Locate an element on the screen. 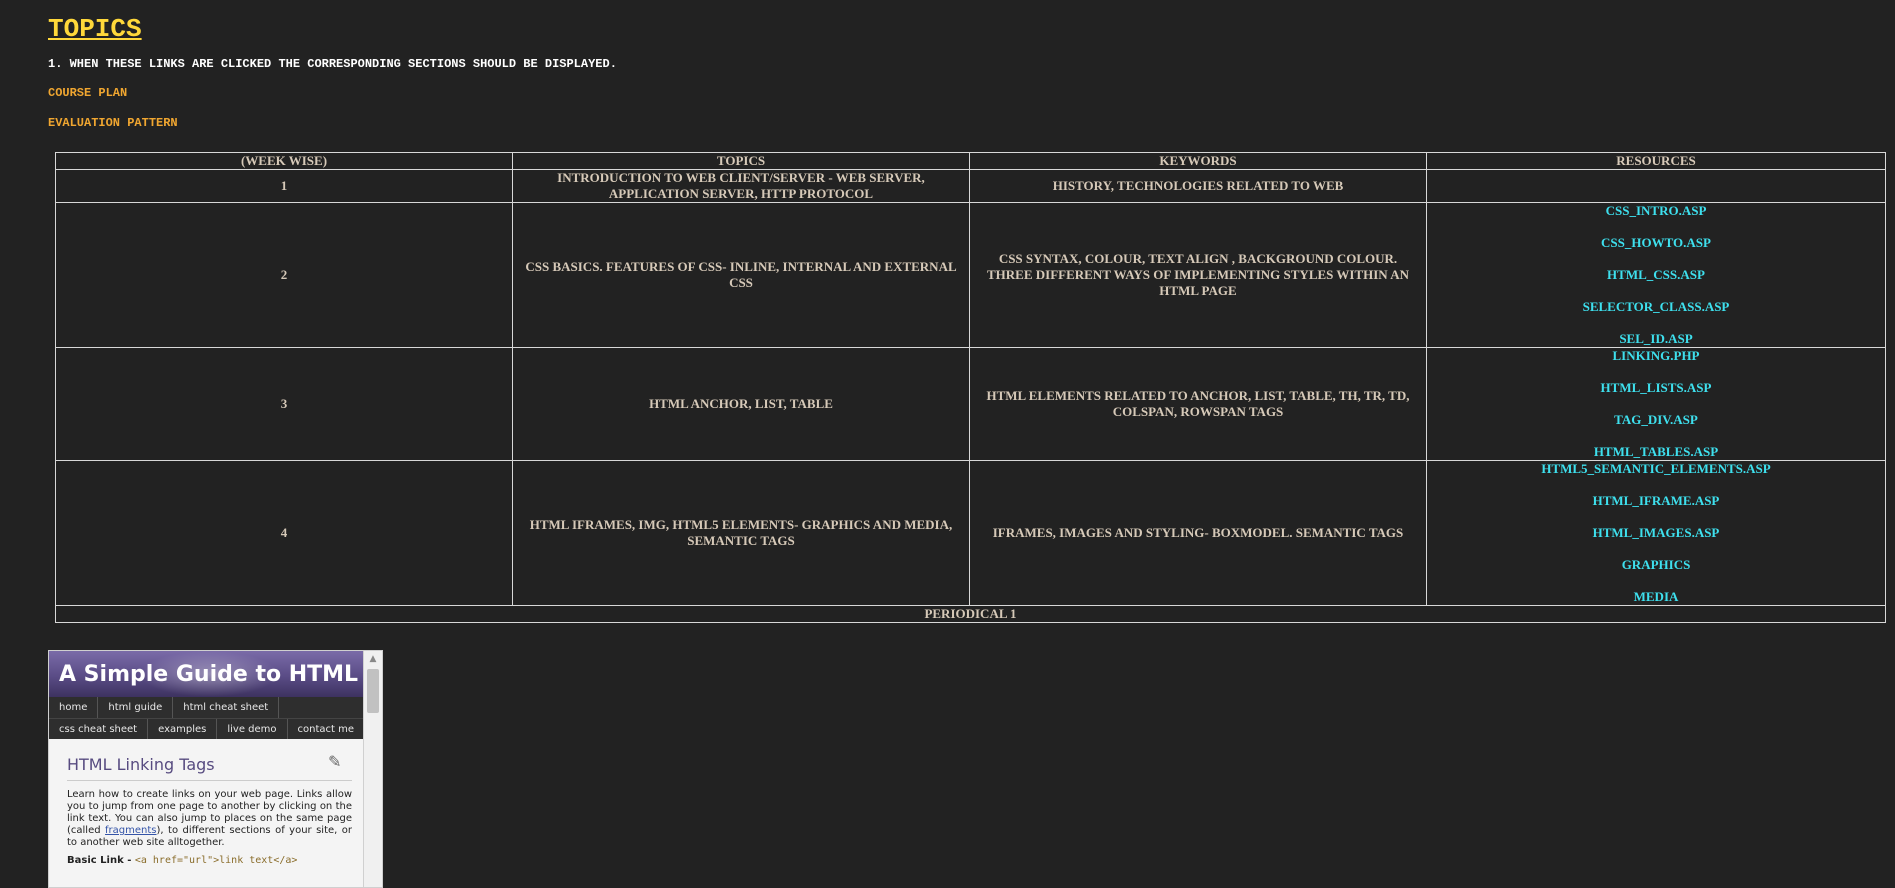  resource-link: HTML_CSS.ASP is located at coordinates (1656, 275).